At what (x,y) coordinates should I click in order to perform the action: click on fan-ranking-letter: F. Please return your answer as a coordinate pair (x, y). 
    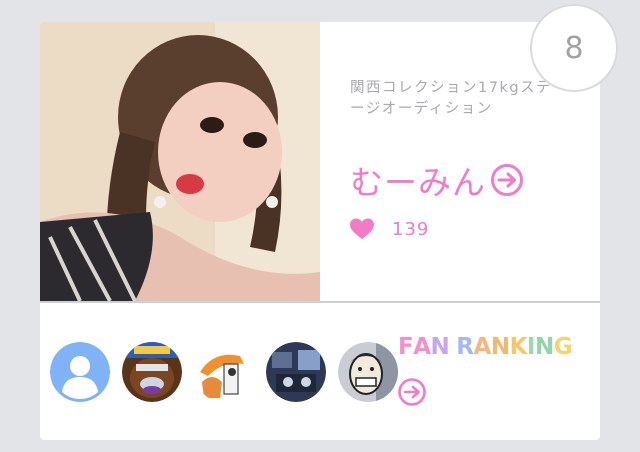
    Looking at the image, I should click on (406, 347).